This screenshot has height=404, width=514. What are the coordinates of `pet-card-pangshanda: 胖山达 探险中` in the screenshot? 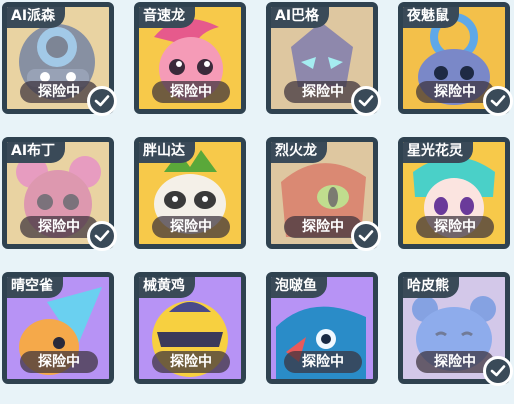 It's located at (190, 193).